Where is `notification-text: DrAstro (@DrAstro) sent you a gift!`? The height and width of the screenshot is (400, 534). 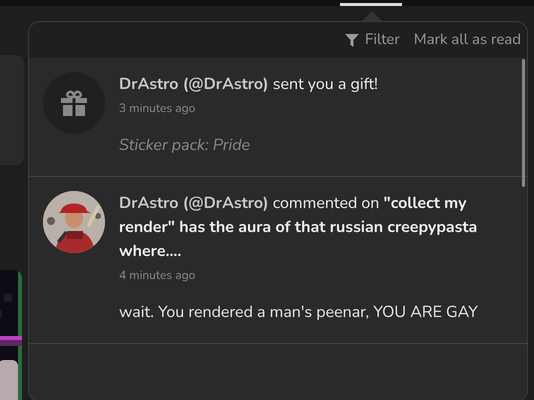
notification-text: DrAstro (@DrAstro) sent you a gift! is located at coordinates (306, 84).